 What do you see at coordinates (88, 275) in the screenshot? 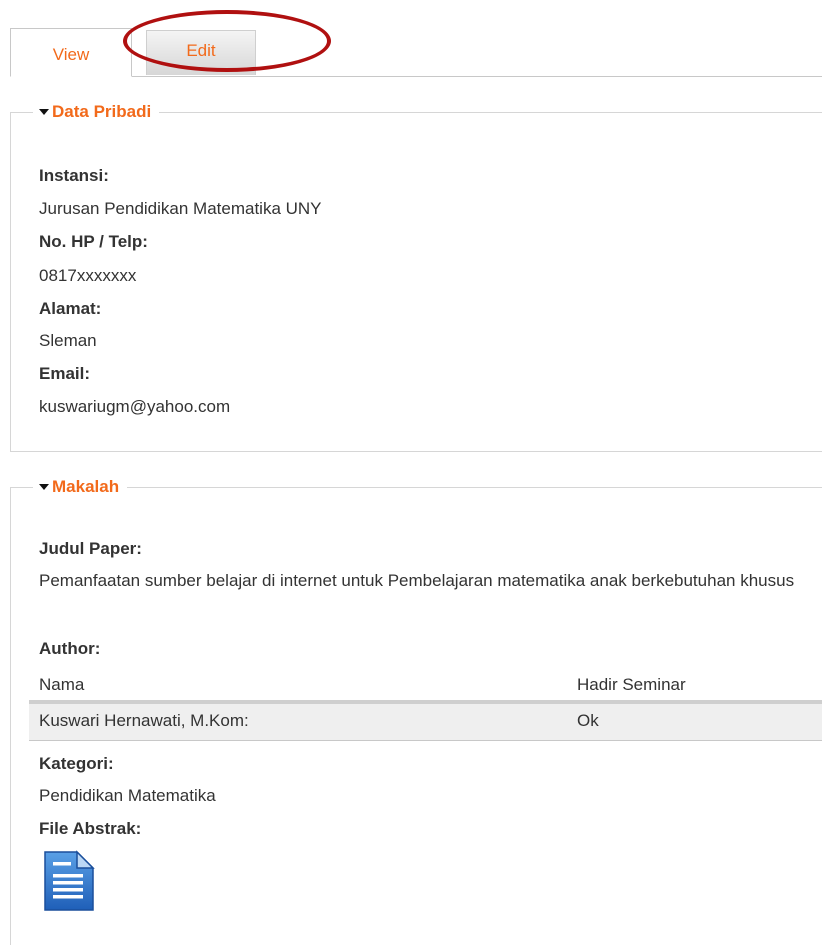
I see `hp-value: 0817xxxxxxx` at bounding box center [88, 275].